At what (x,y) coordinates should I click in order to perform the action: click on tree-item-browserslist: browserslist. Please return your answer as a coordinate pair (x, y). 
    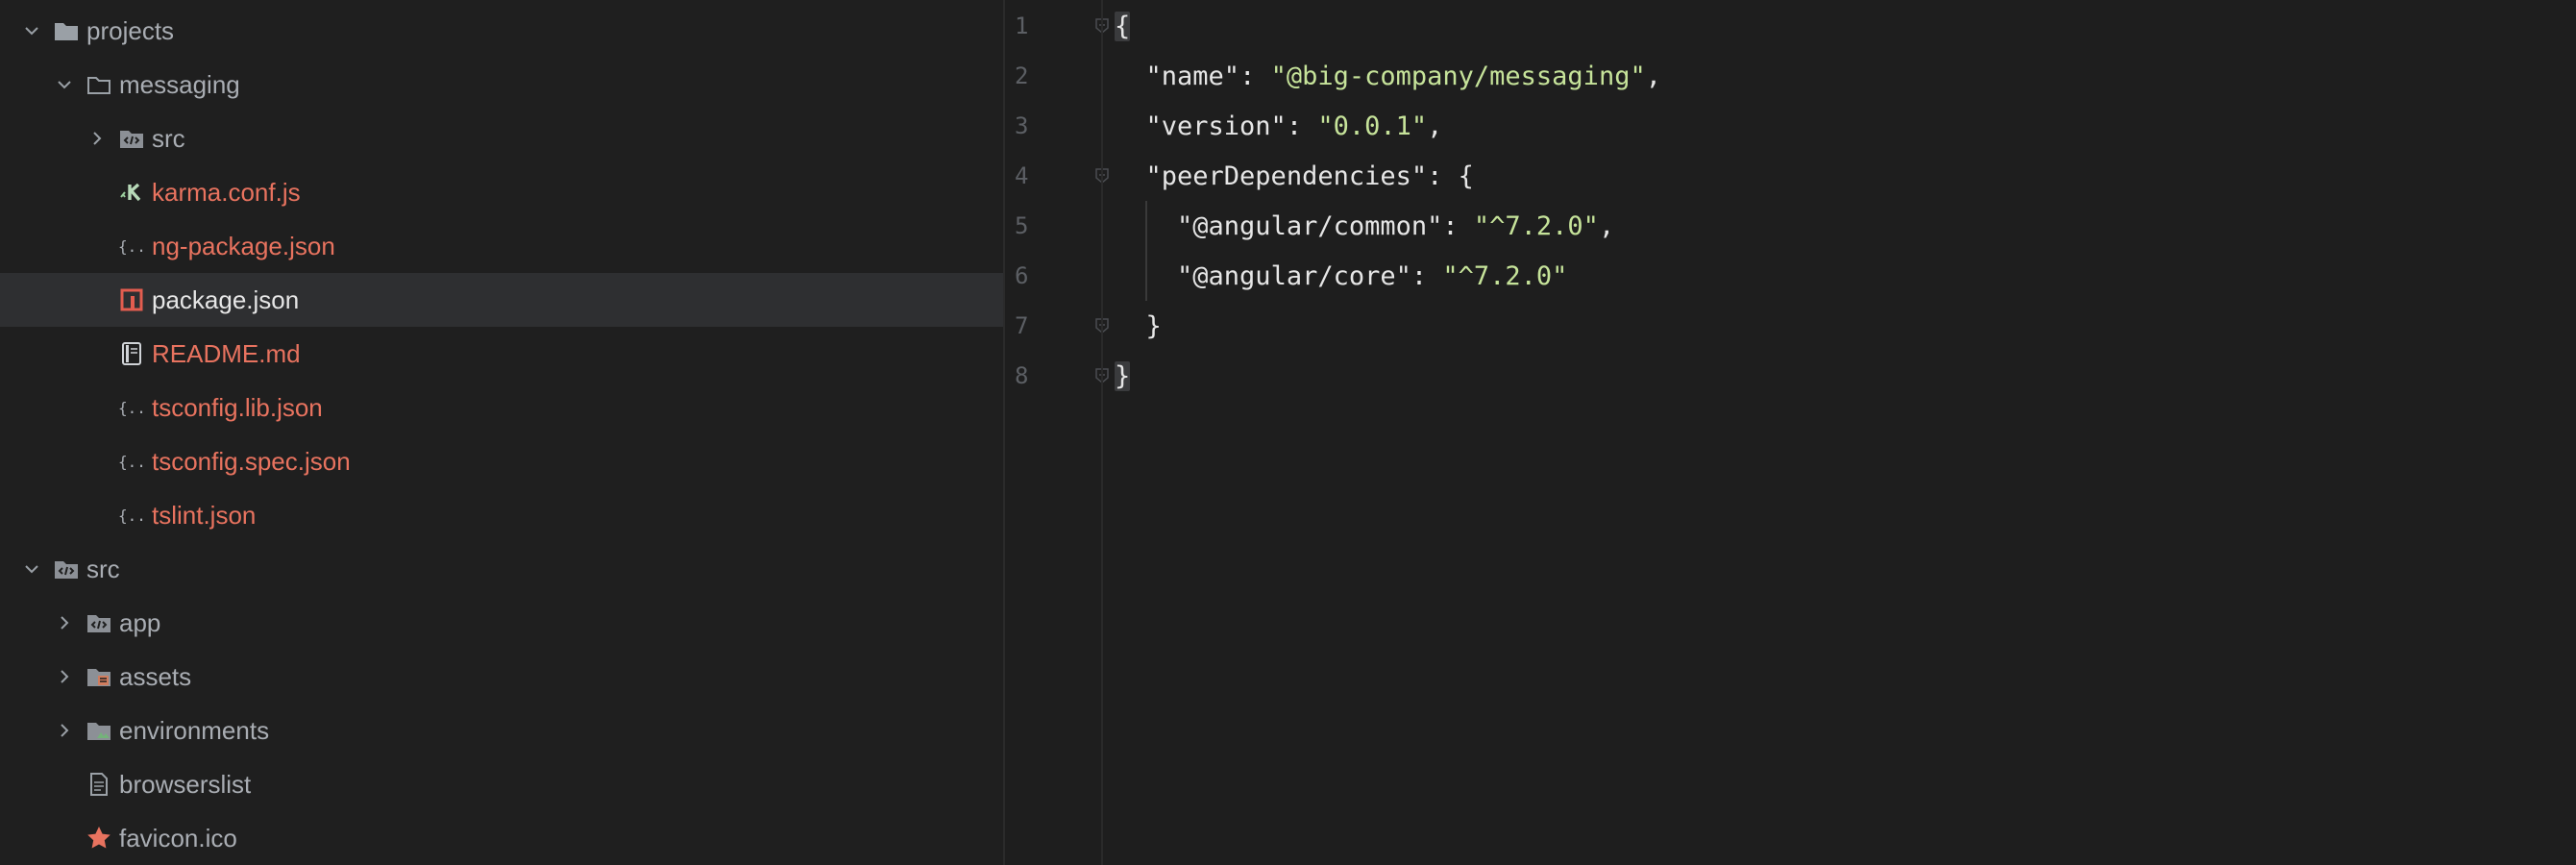
    Looking at the image, I should click on (501, 784).